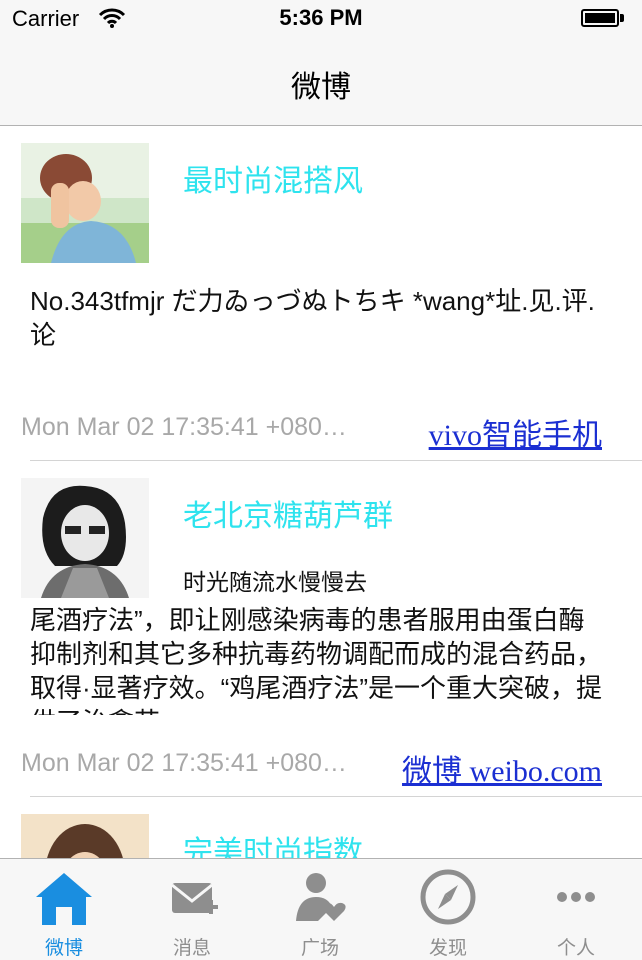 The image size is (642, 960). I want to click on tab-square: 广场, so click(320, 909).